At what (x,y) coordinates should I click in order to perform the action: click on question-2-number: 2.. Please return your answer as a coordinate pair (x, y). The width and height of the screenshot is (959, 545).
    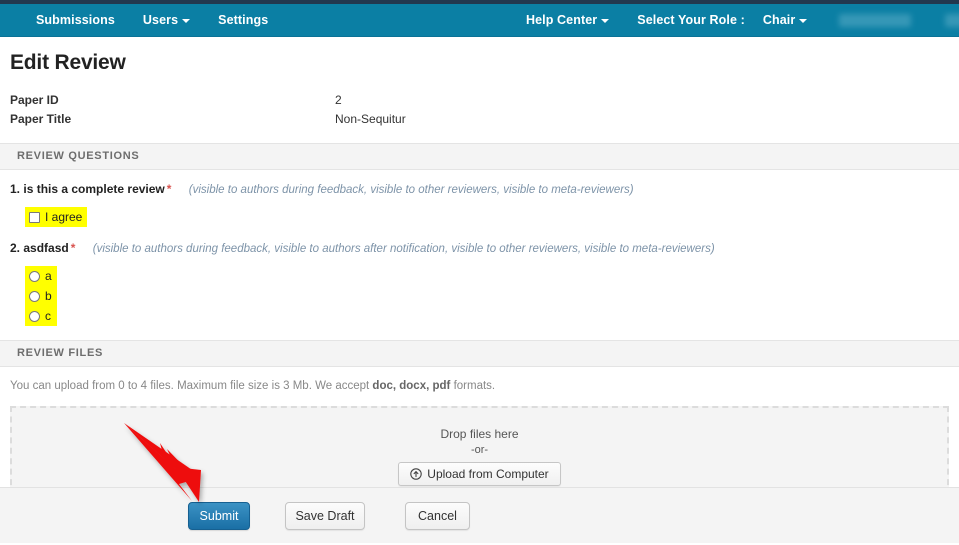
    Looking at the image, I should click on (15, 248).